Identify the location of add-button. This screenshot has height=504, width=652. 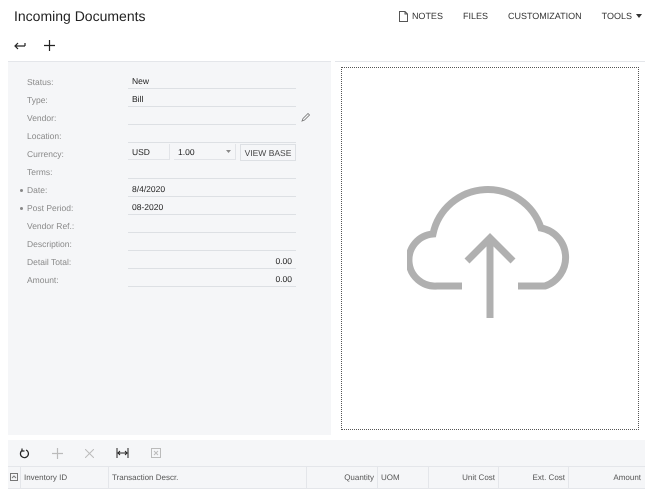
(49, 45).